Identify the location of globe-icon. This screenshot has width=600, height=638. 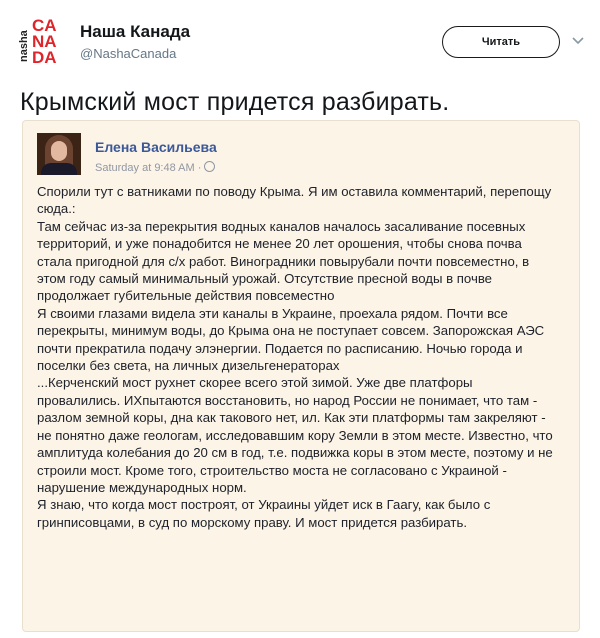
(210, 166).